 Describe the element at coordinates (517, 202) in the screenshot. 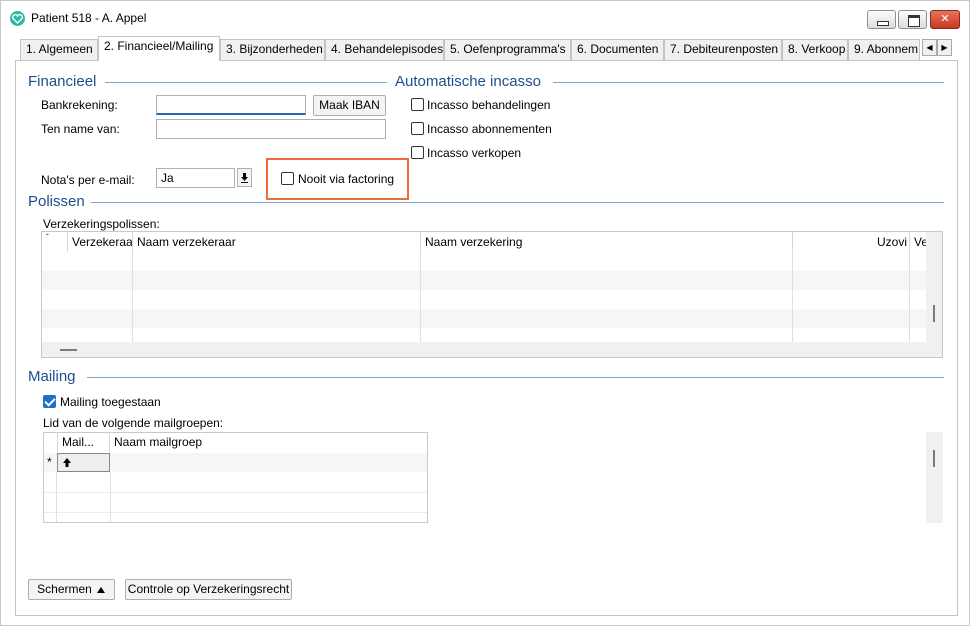

I see `polissen-divider` at that location.